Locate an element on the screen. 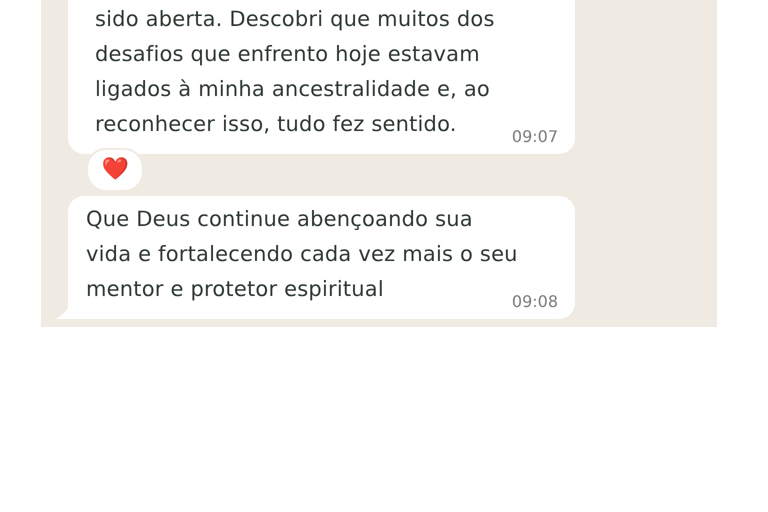 The image size is (768, 512). message-text: sido aberta. Descobri que muitos dos desafios que enfrento hoje estavam ligados à minha ancestralidade e, ao reconhecer isso, tudo fez sentido. is located at coordinates (295, 72).